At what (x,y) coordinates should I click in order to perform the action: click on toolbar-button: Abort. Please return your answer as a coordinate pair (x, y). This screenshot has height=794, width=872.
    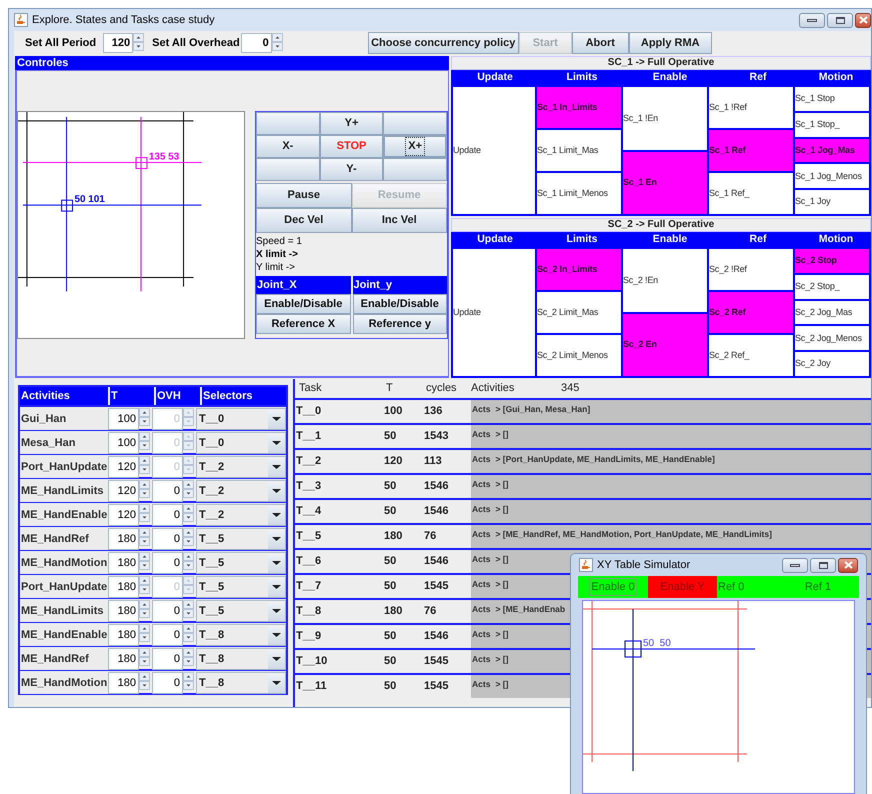
    Looking at the image, I should click on (600, 43).